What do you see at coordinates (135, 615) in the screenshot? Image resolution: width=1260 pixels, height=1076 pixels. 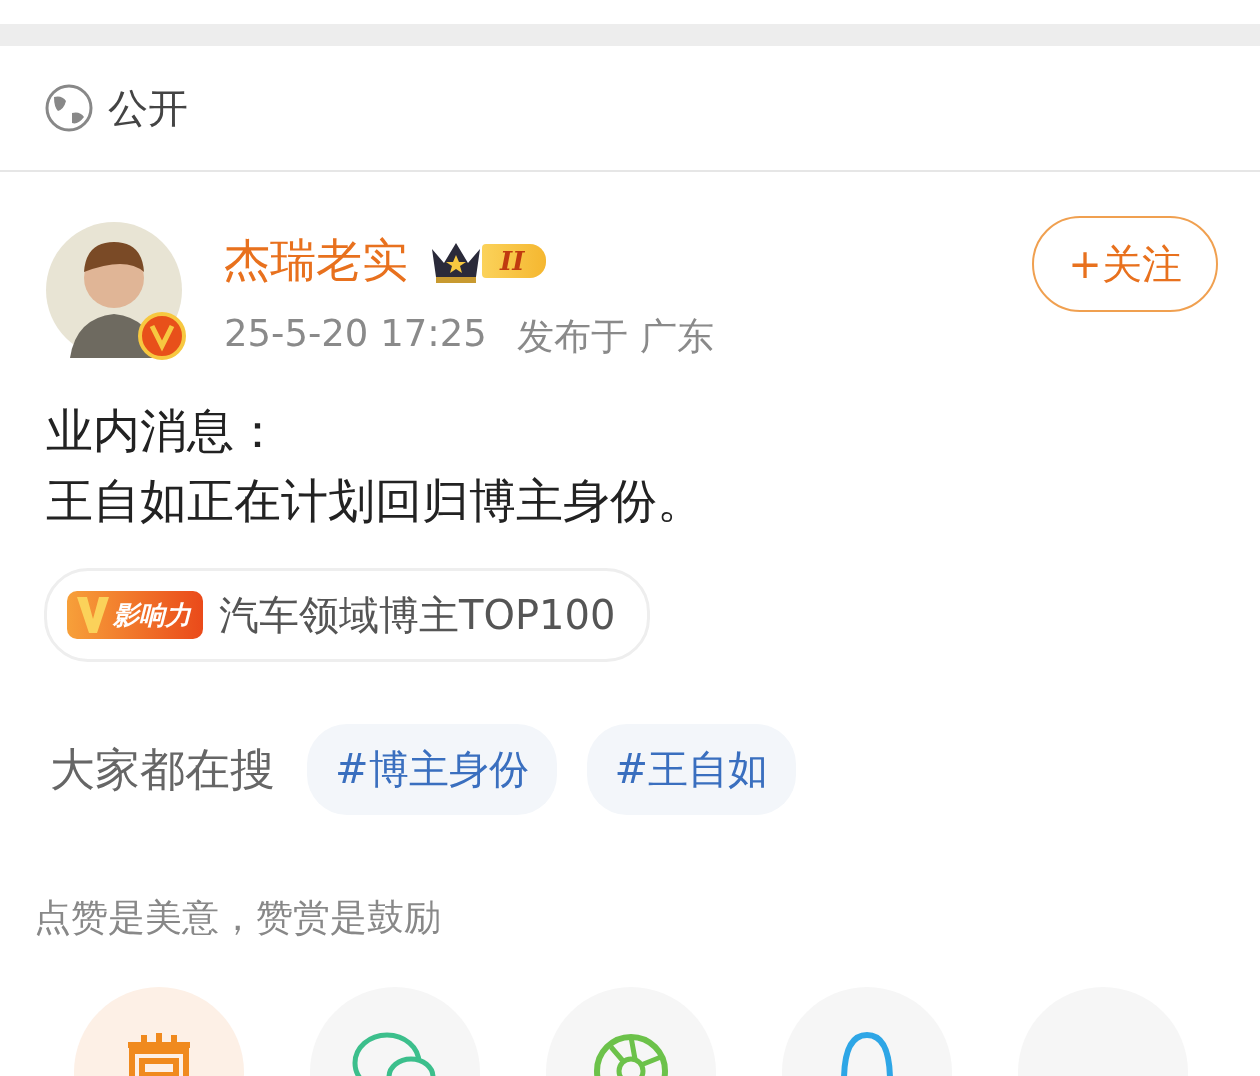 I see `influence-badge: 影响力` at bounding box center [135, 615].